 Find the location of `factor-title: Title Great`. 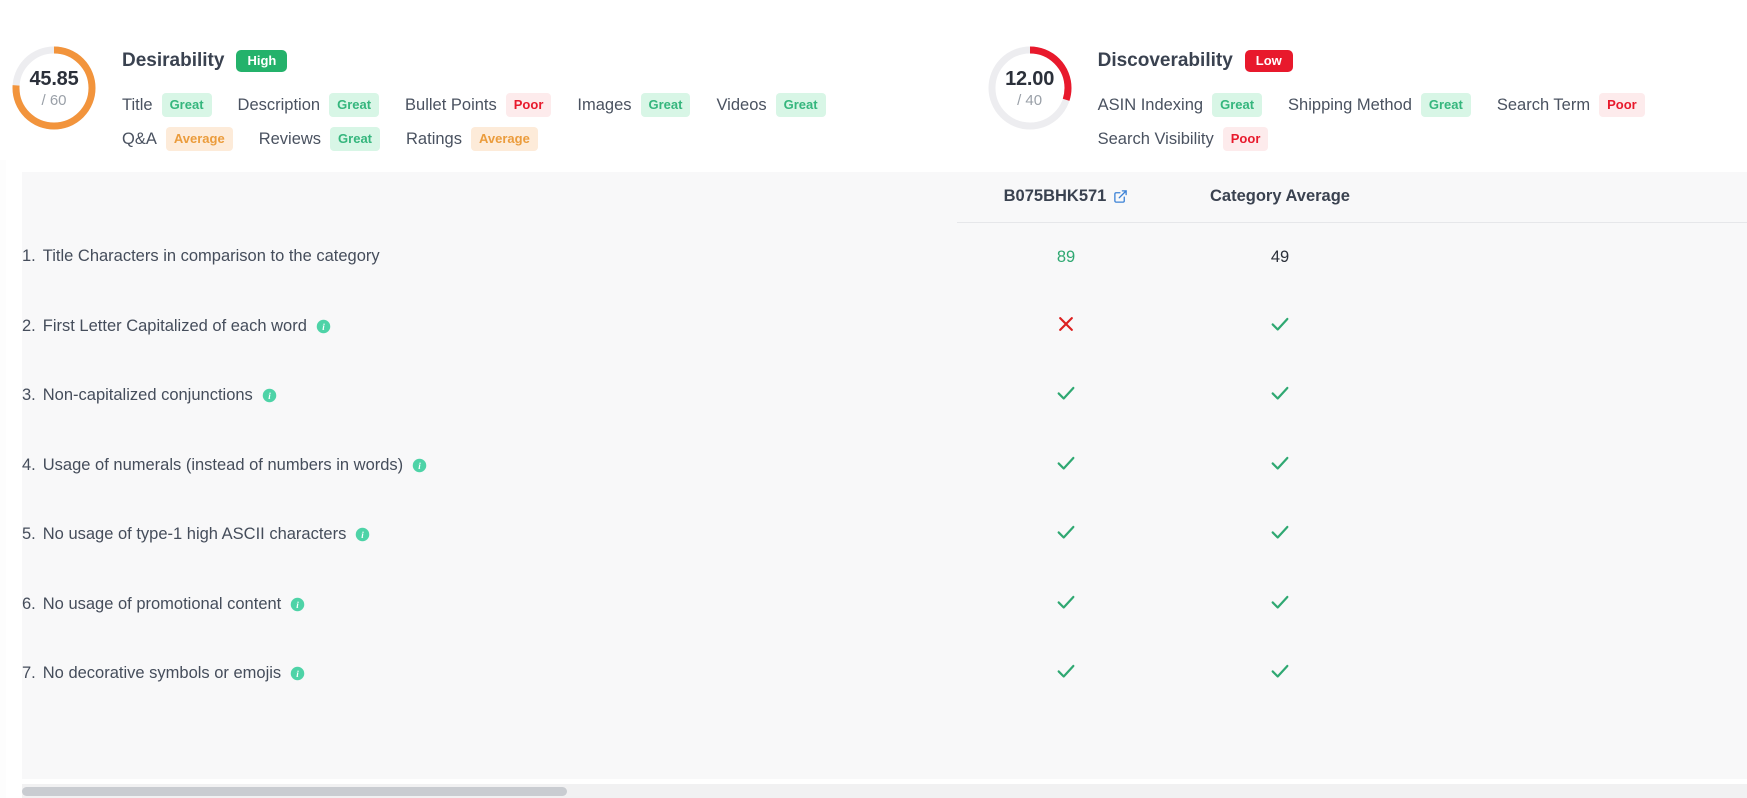

factor-title: Title Great is located at coordinates (167, 105).